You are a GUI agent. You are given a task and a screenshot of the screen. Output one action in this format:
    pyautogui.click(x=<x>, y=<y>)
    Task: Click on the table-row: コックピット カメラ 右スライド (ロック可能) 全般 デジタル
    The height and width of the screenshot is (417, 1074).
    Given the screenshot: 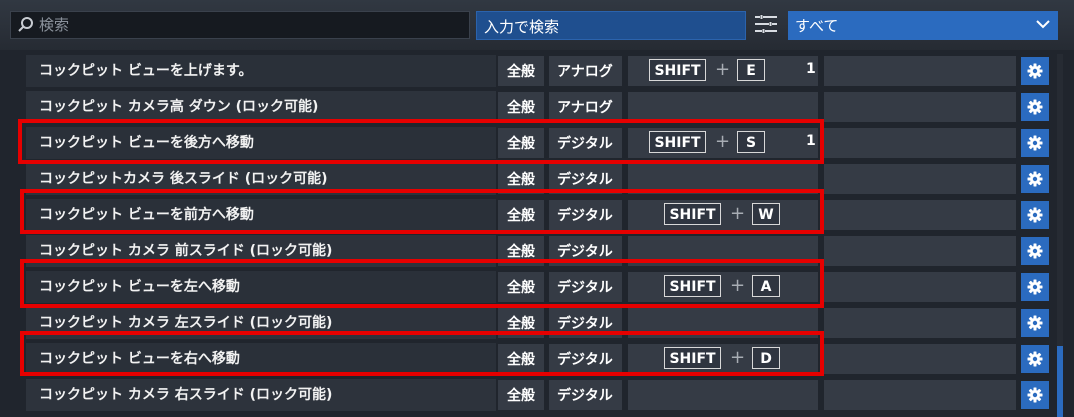 What is the action you would take?
    pyautogui.click(x=537, y=395)
    